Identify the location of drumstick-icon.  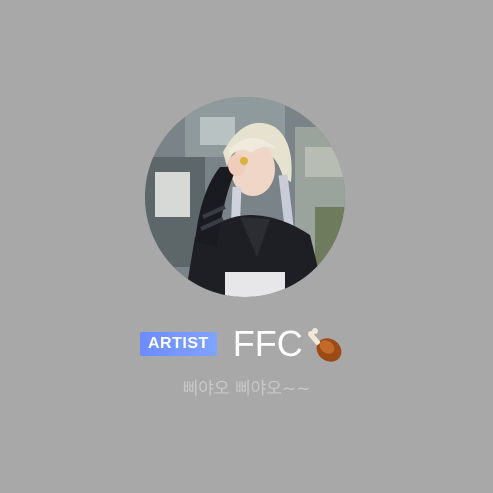
(324, 345).